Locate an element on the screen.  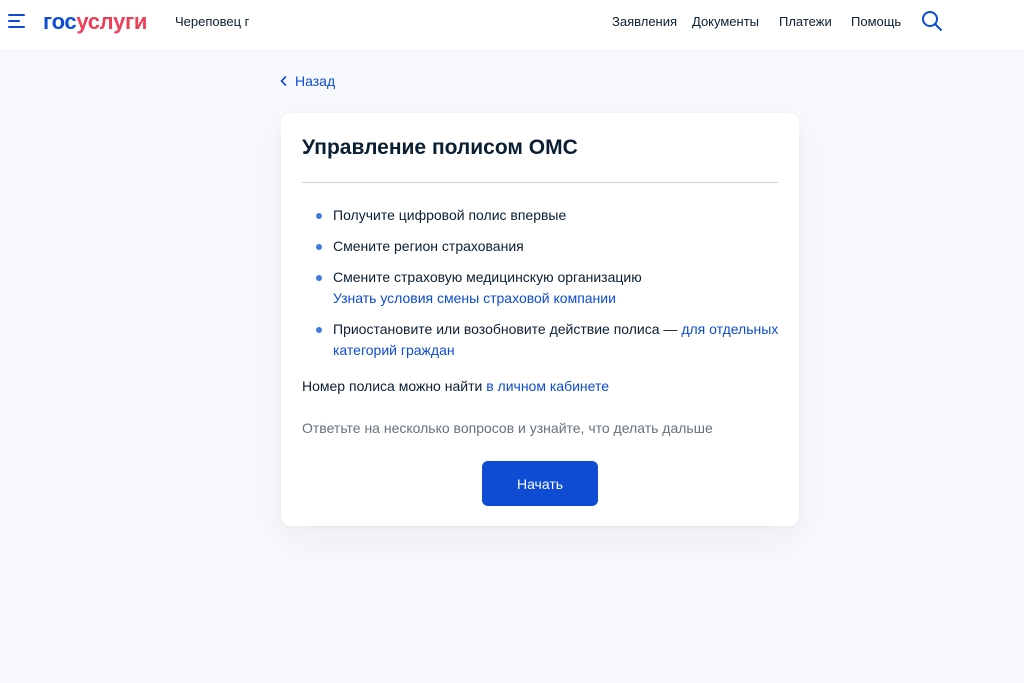
back-label: Назад is located at coordinates (315, 81).